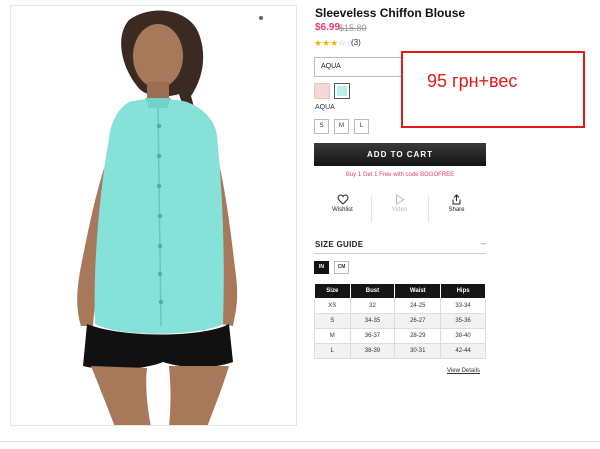 This screenshot has width=600, height=449. I want to click on table-cell: XS, so click(332, 306).